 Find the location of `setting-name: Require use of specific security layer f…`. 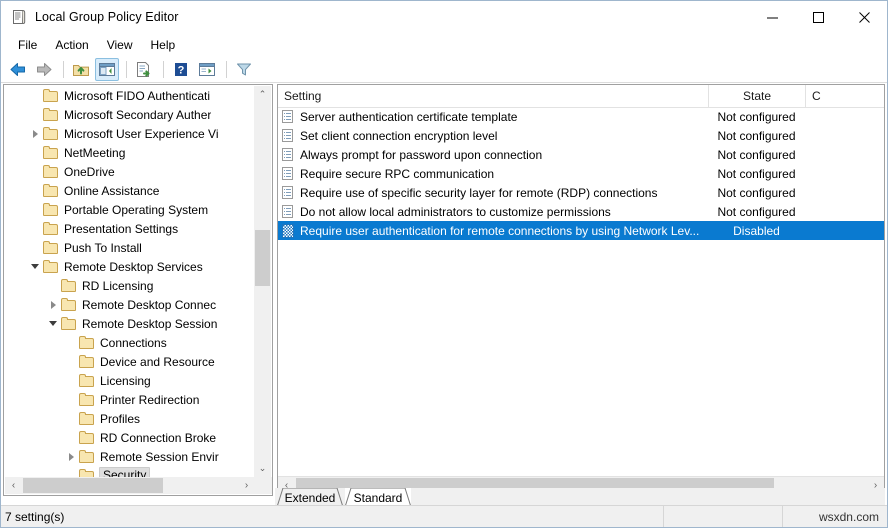

setting-name: Require use of specific security layer f… is located at coordinates (479, 192).